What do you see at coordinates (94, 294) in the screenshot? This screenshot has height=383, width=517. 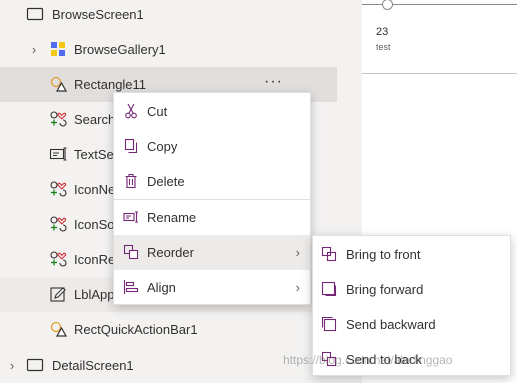 I see `tree-item-label: LblApp` at bounding box center [94, 294].